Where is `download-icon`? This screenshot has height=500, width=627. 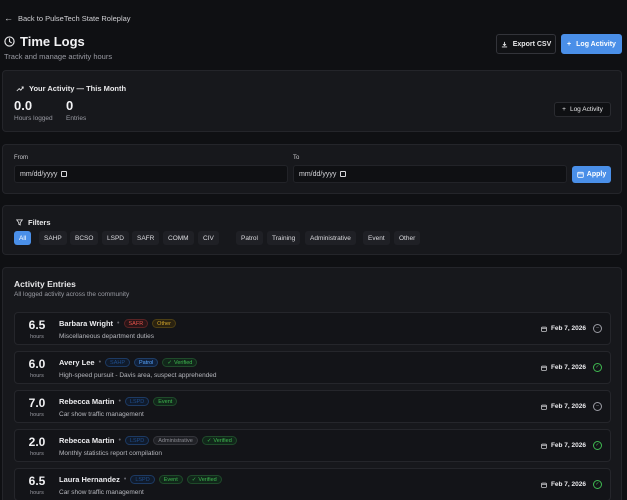 download-icon is located at coordinates (504, 44).